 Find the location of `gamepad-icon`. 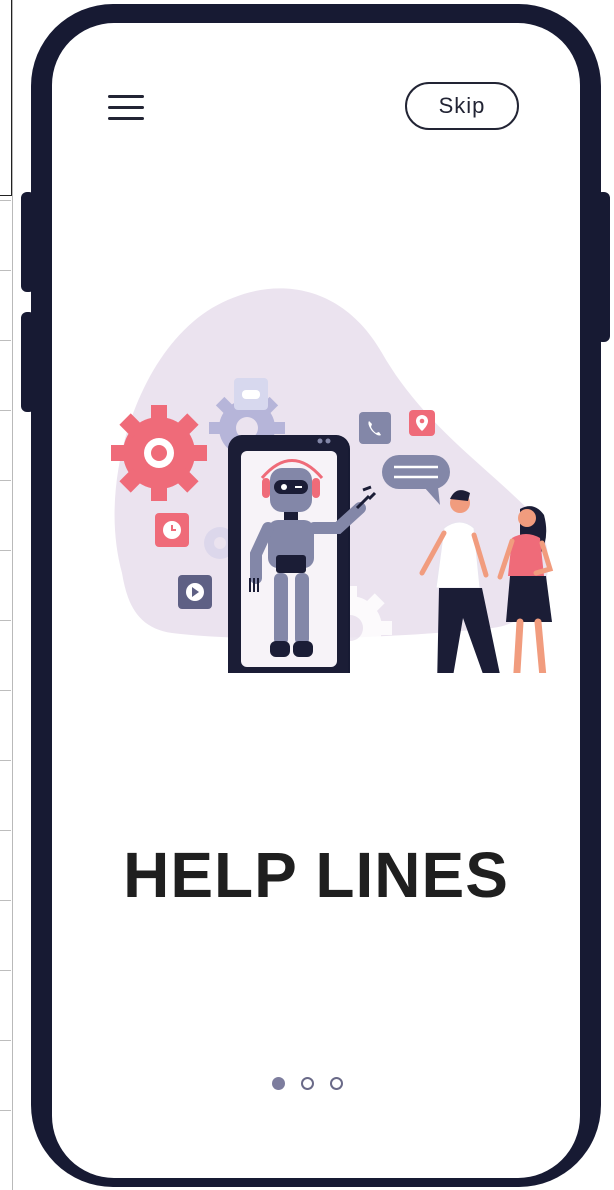

gamepad-icon is located at coordinates (251, 394).